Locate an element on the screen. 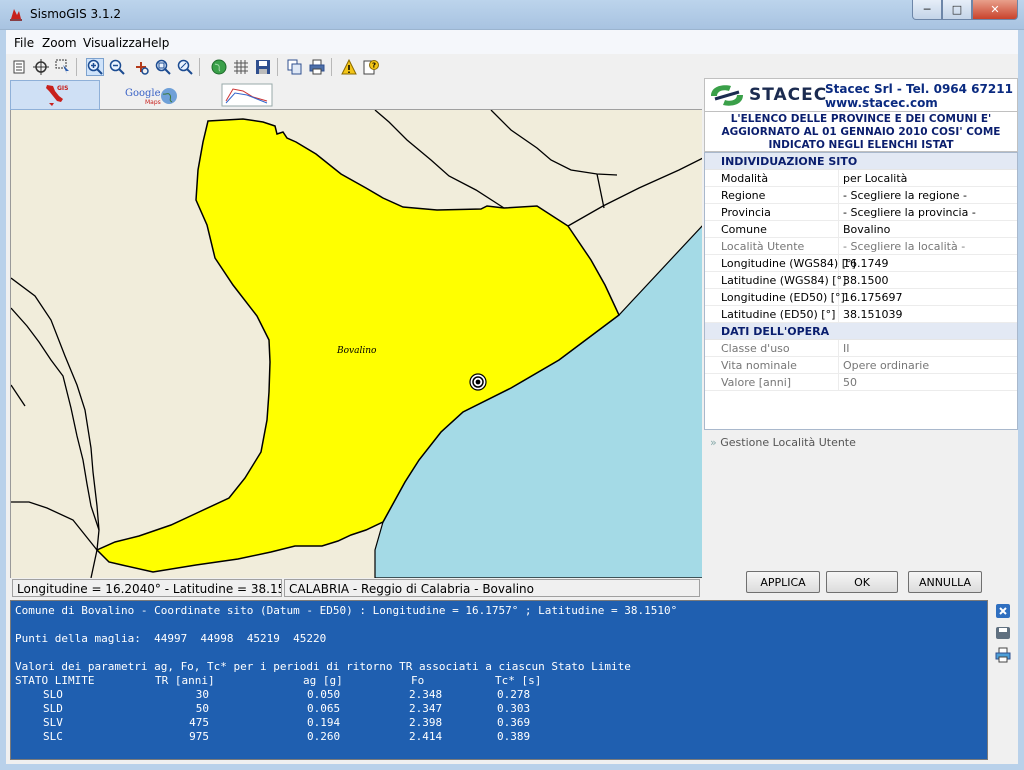 Image resolution: width=1024 pixels, height=770 pixels. menu-zoom: Zoom is located at coordinates (59, 43).